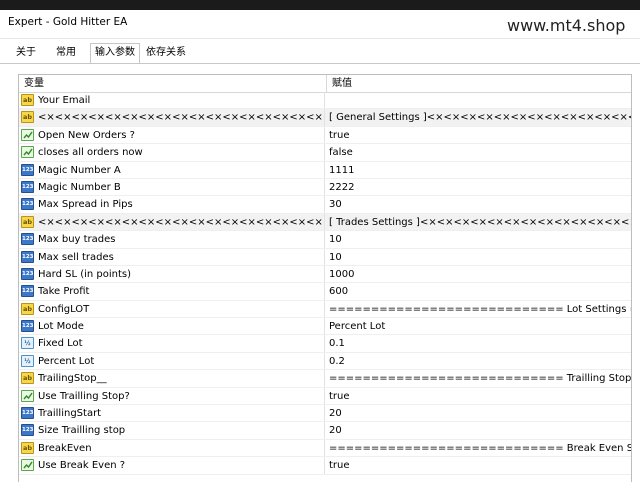  I want to click on table-row: ½ Percent Lot 0.2, so click(325, 361).